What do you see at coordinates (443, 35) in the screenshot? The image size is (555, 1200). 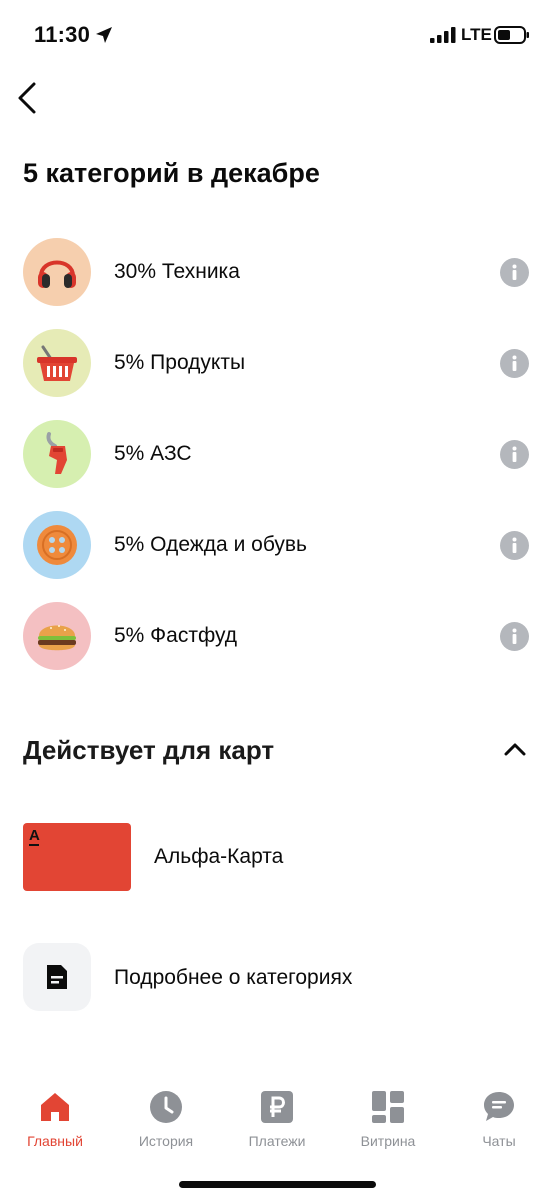 I see `cellular-signal-icon` at bounding box center [443, 35].